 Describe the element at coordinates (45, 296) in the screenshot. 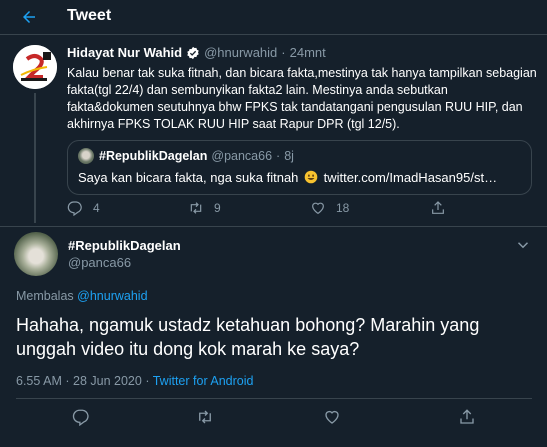

I see `replying-to-label: Membalas` at that location.